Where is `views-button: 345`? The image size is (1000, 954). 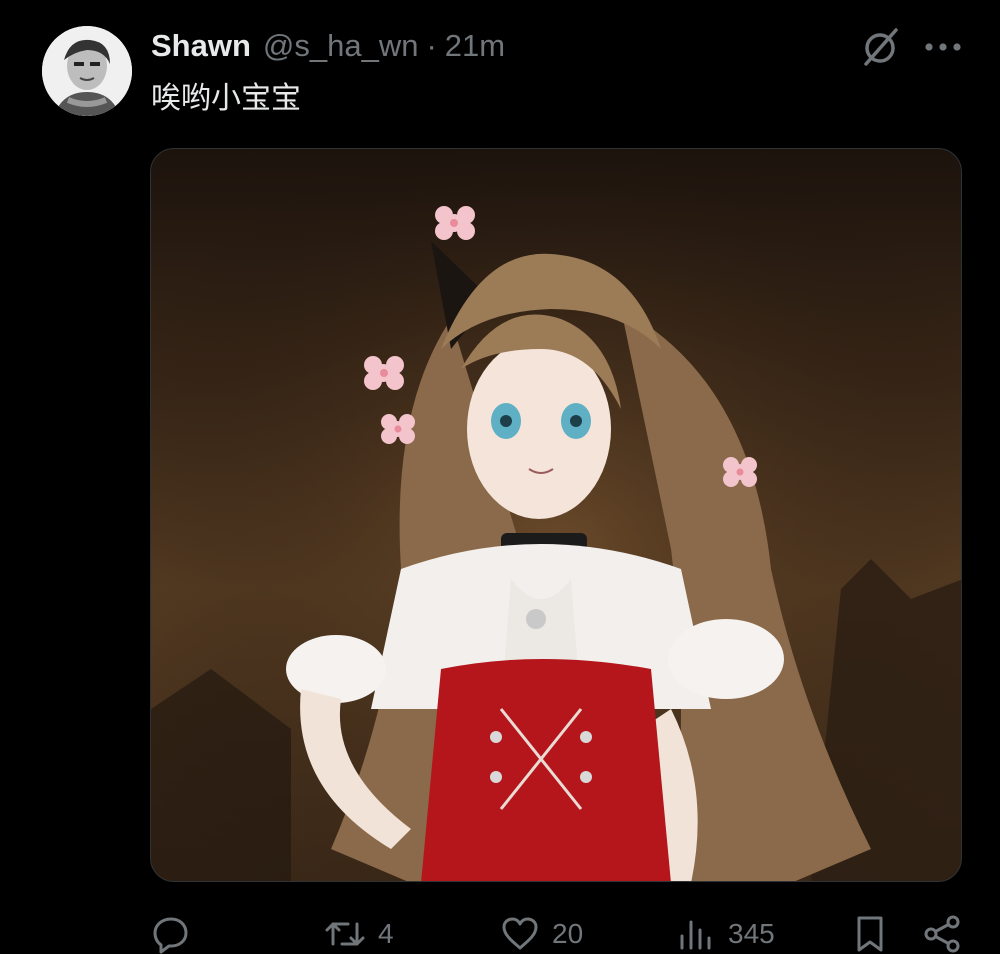
views-button: 345 is located at coordinates (725, 934).